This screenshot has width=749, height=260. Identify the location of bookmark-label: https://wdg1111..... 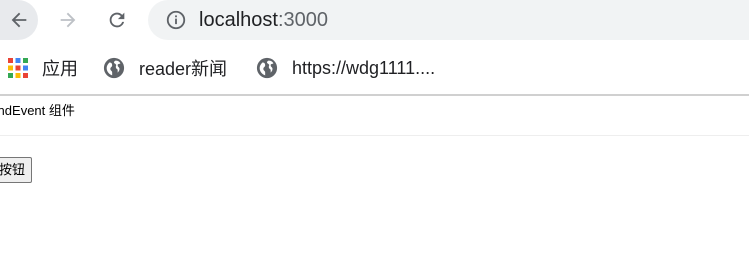
(364, 67).